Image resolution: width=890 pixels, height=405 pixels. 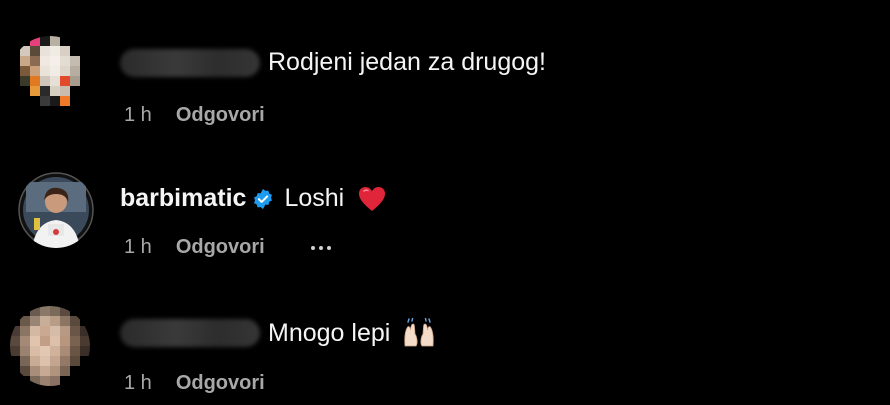 I want to click on raising-hands-icon, so click(x=419, y=332).